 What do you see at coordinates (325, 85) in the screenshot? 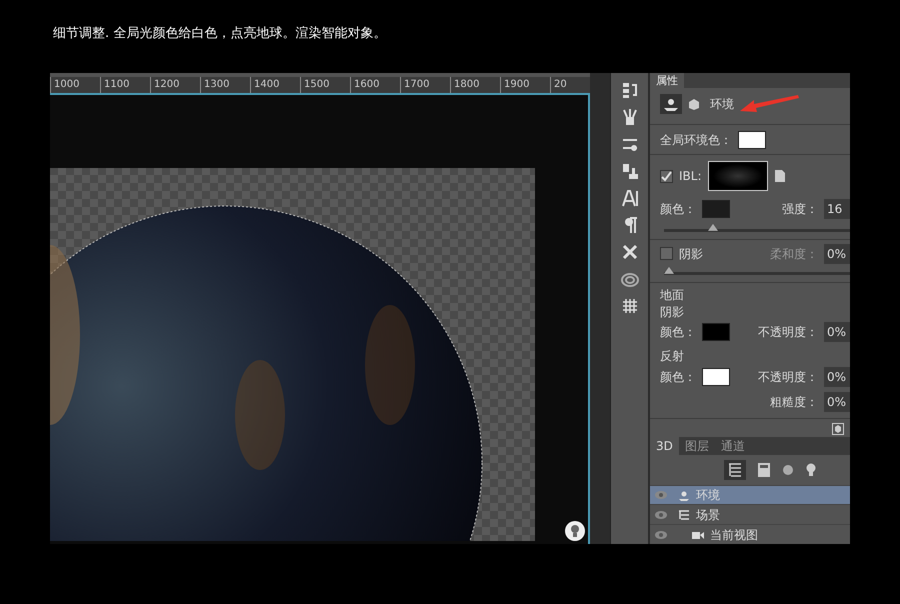
I see `ruler-label: 1500` at bounding box center [325, 85].